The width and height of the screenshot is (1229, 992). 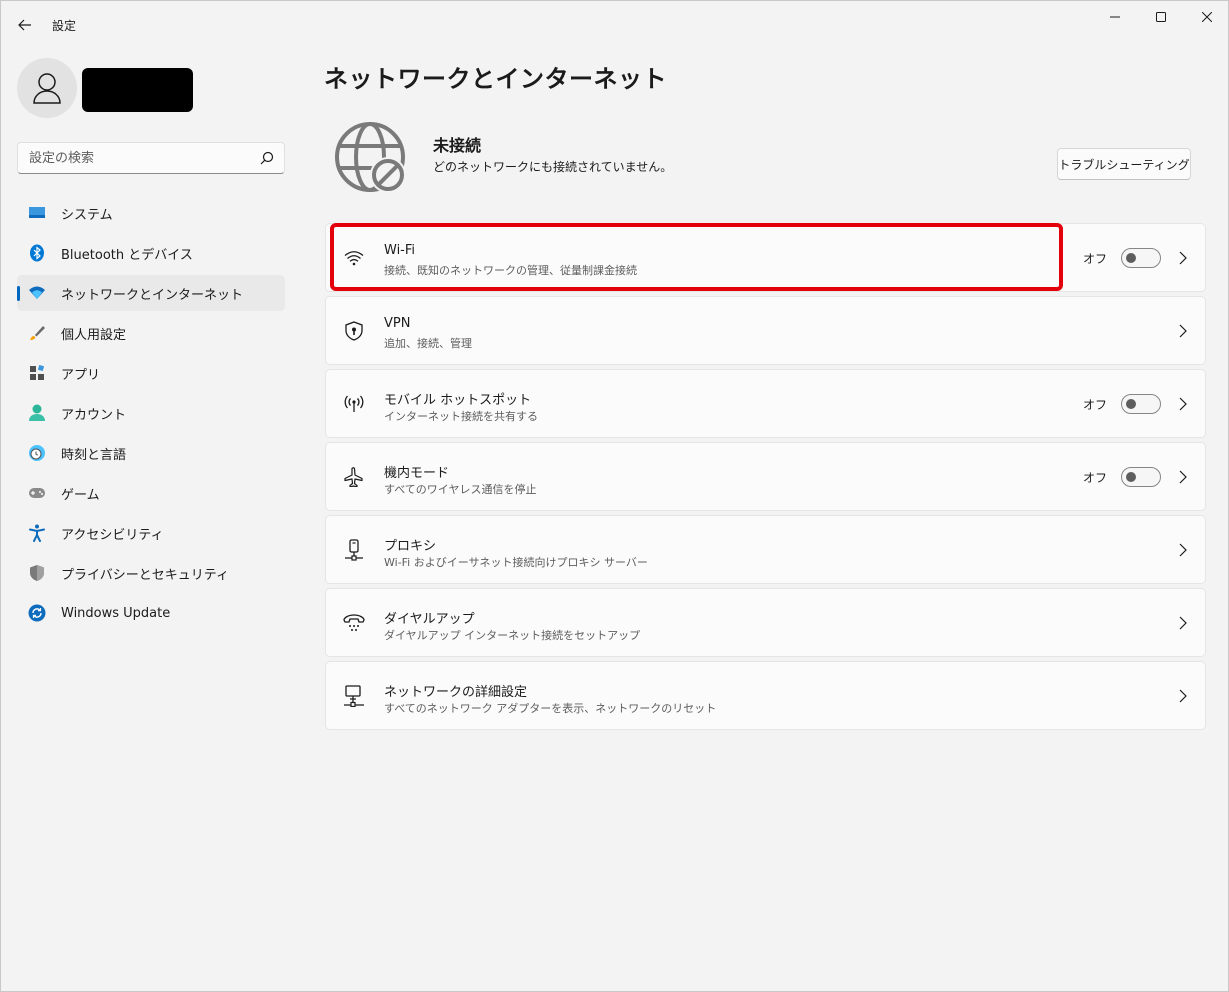 What do you see at coordinates (460, 489) in the screenshot?
I see `card-subtitle: すべてのワイヤレス通信を停止` at bounding box center [460, 489].